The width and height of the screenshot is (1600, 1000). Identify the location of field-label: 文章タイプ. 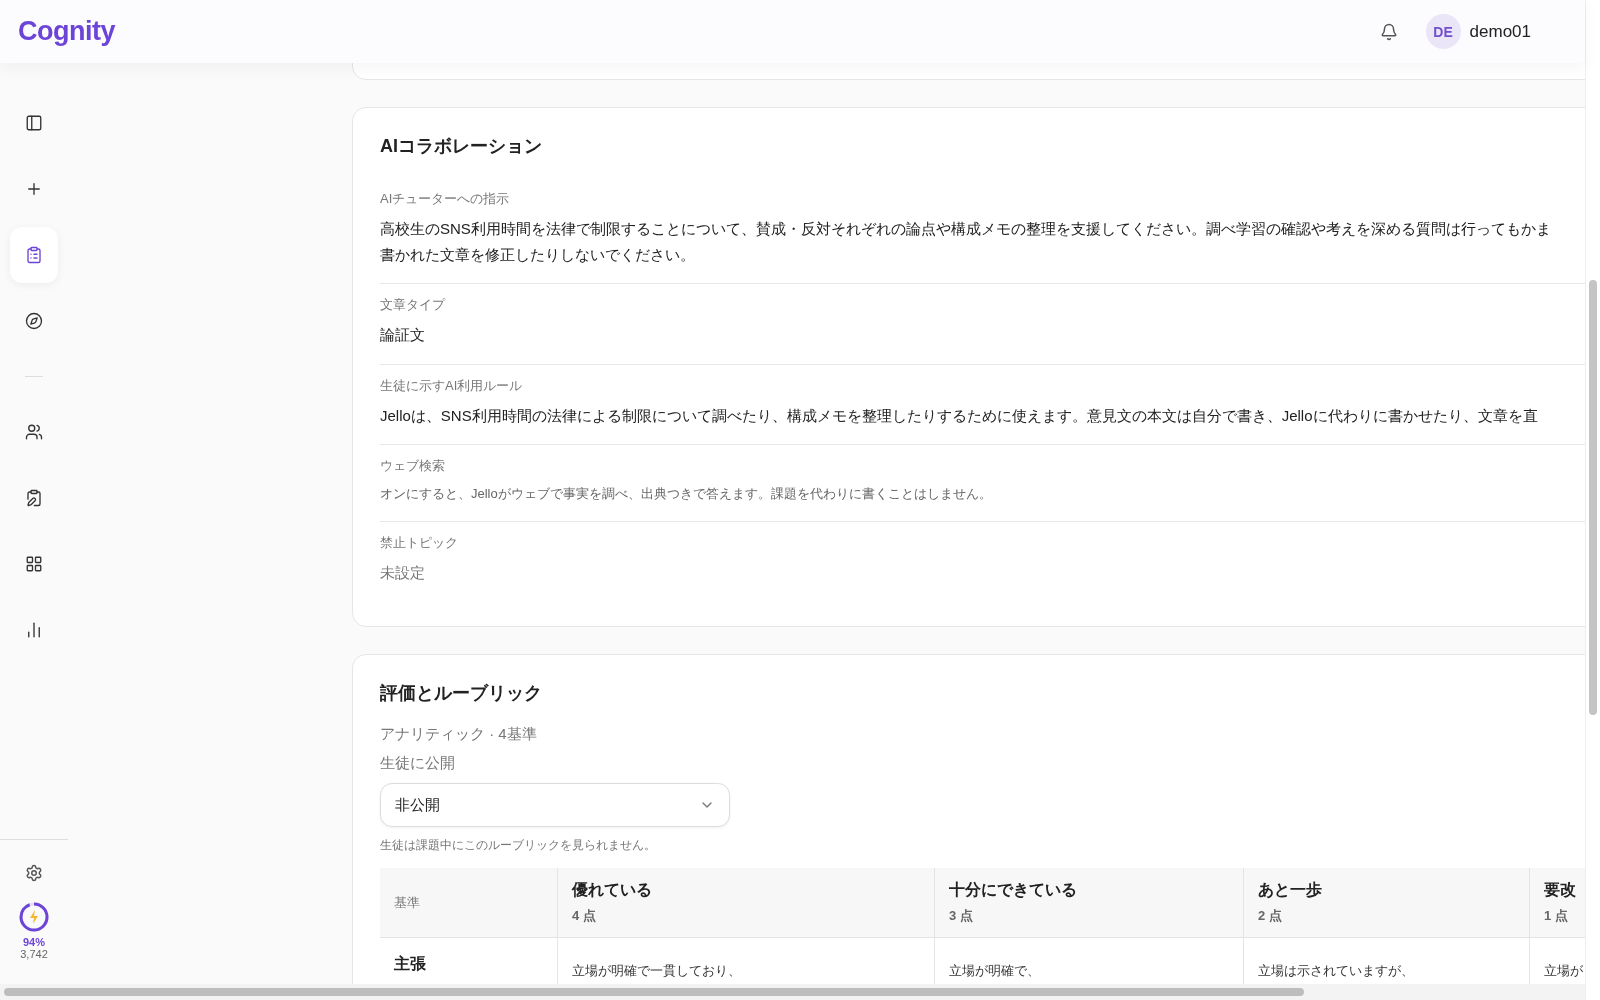
(413, 305).